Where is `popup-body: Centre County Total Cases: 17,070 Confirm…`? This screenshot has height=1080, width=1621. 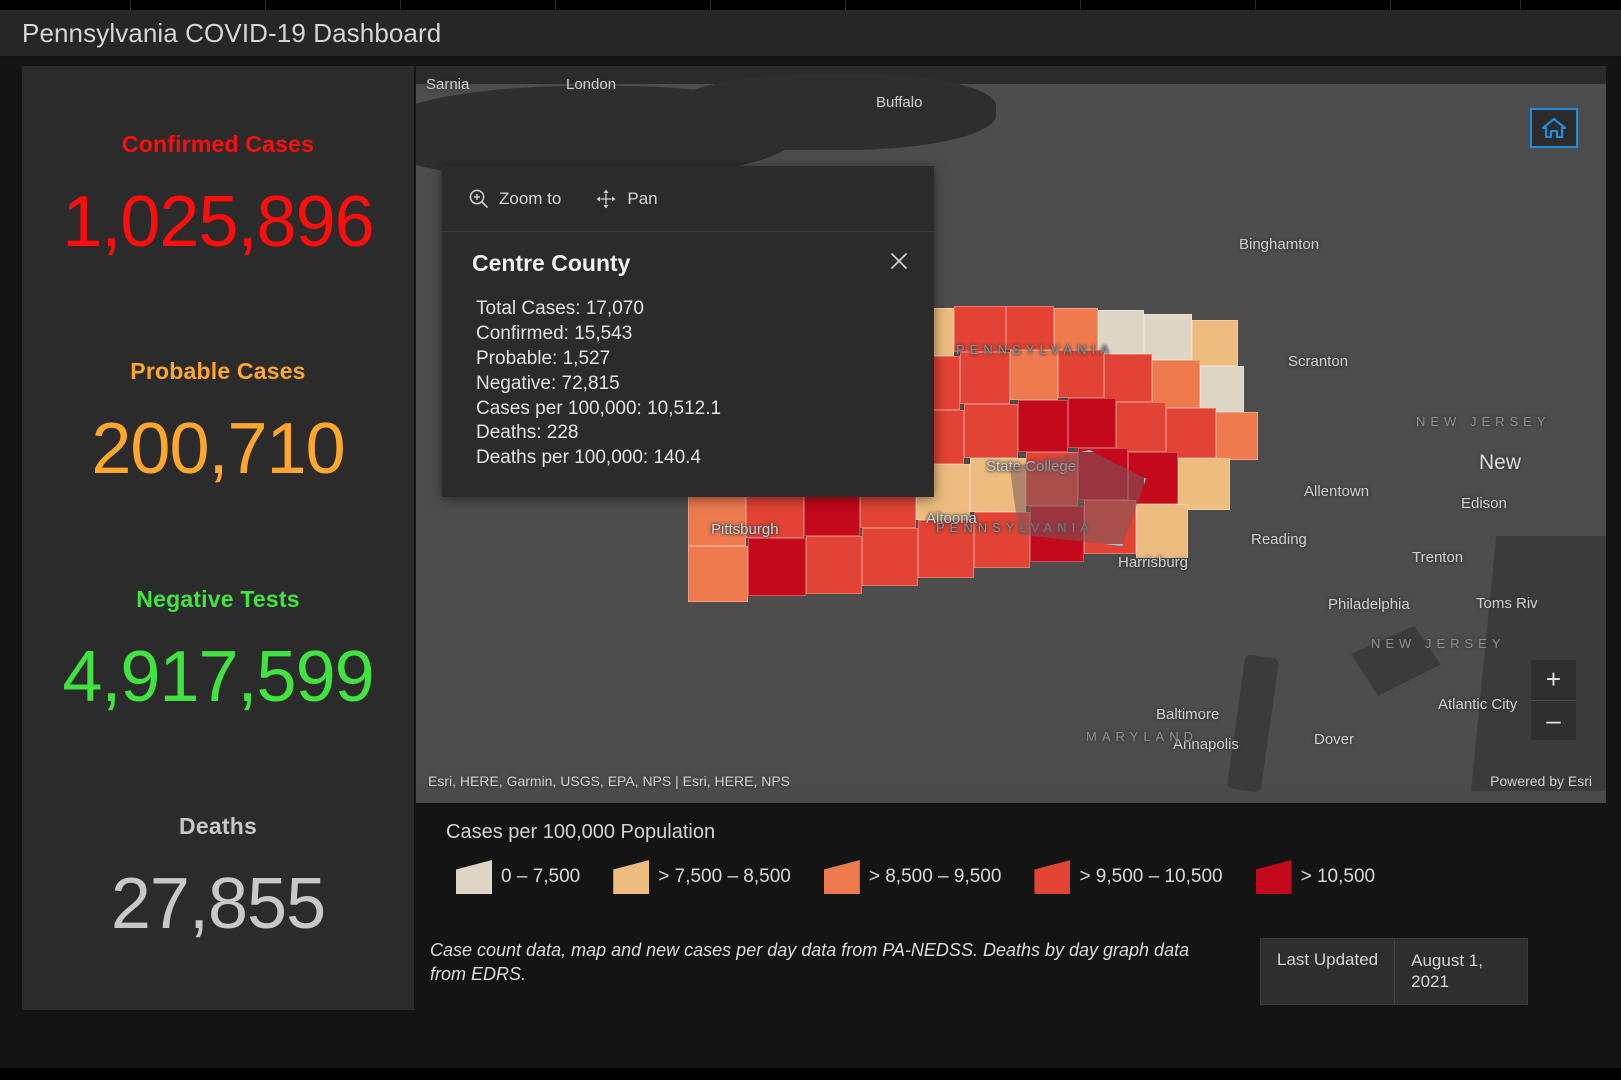 popup-body: Centre County Total Cases: 17,070 Confirm… is located at coordinates (688, 364).